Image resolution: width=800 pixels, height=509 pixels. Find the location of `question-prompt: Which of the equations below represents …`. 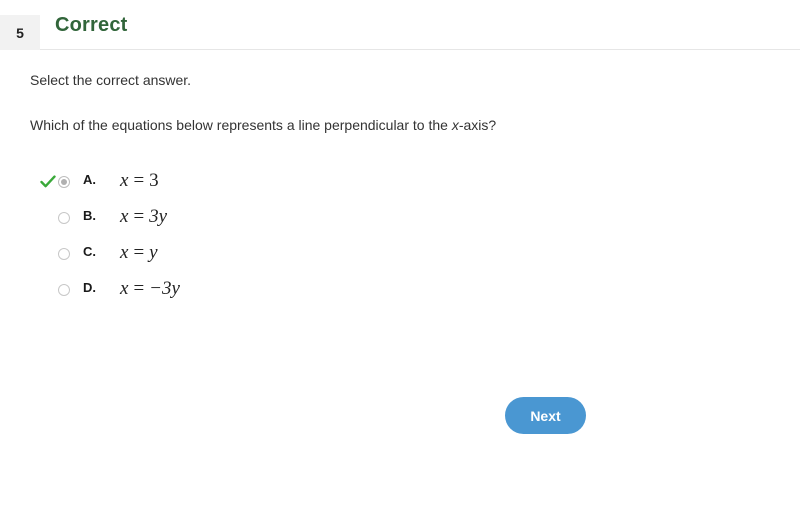

question-prompt: Which of the equations below represents … is located at coordinates (263, 125).